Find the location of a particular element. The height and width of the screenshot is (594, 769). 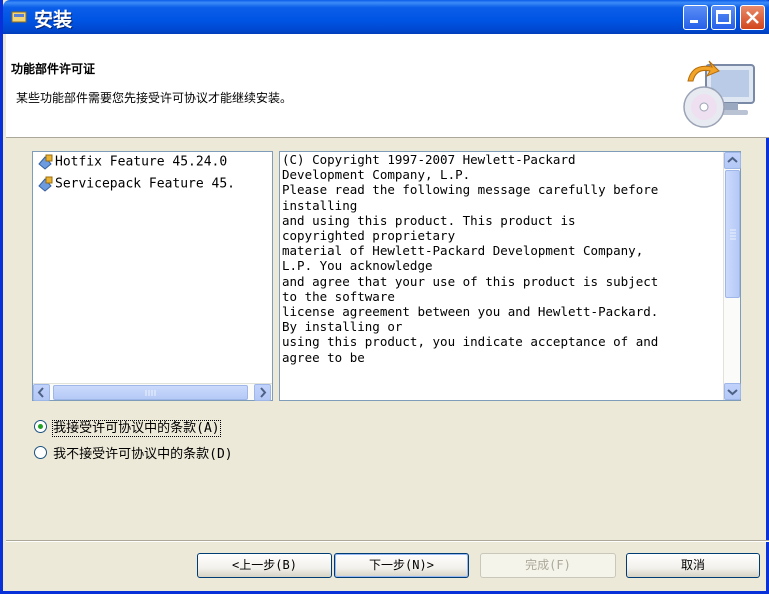

page-title: 功能部件许可证 is located at coordinates (53, 69).